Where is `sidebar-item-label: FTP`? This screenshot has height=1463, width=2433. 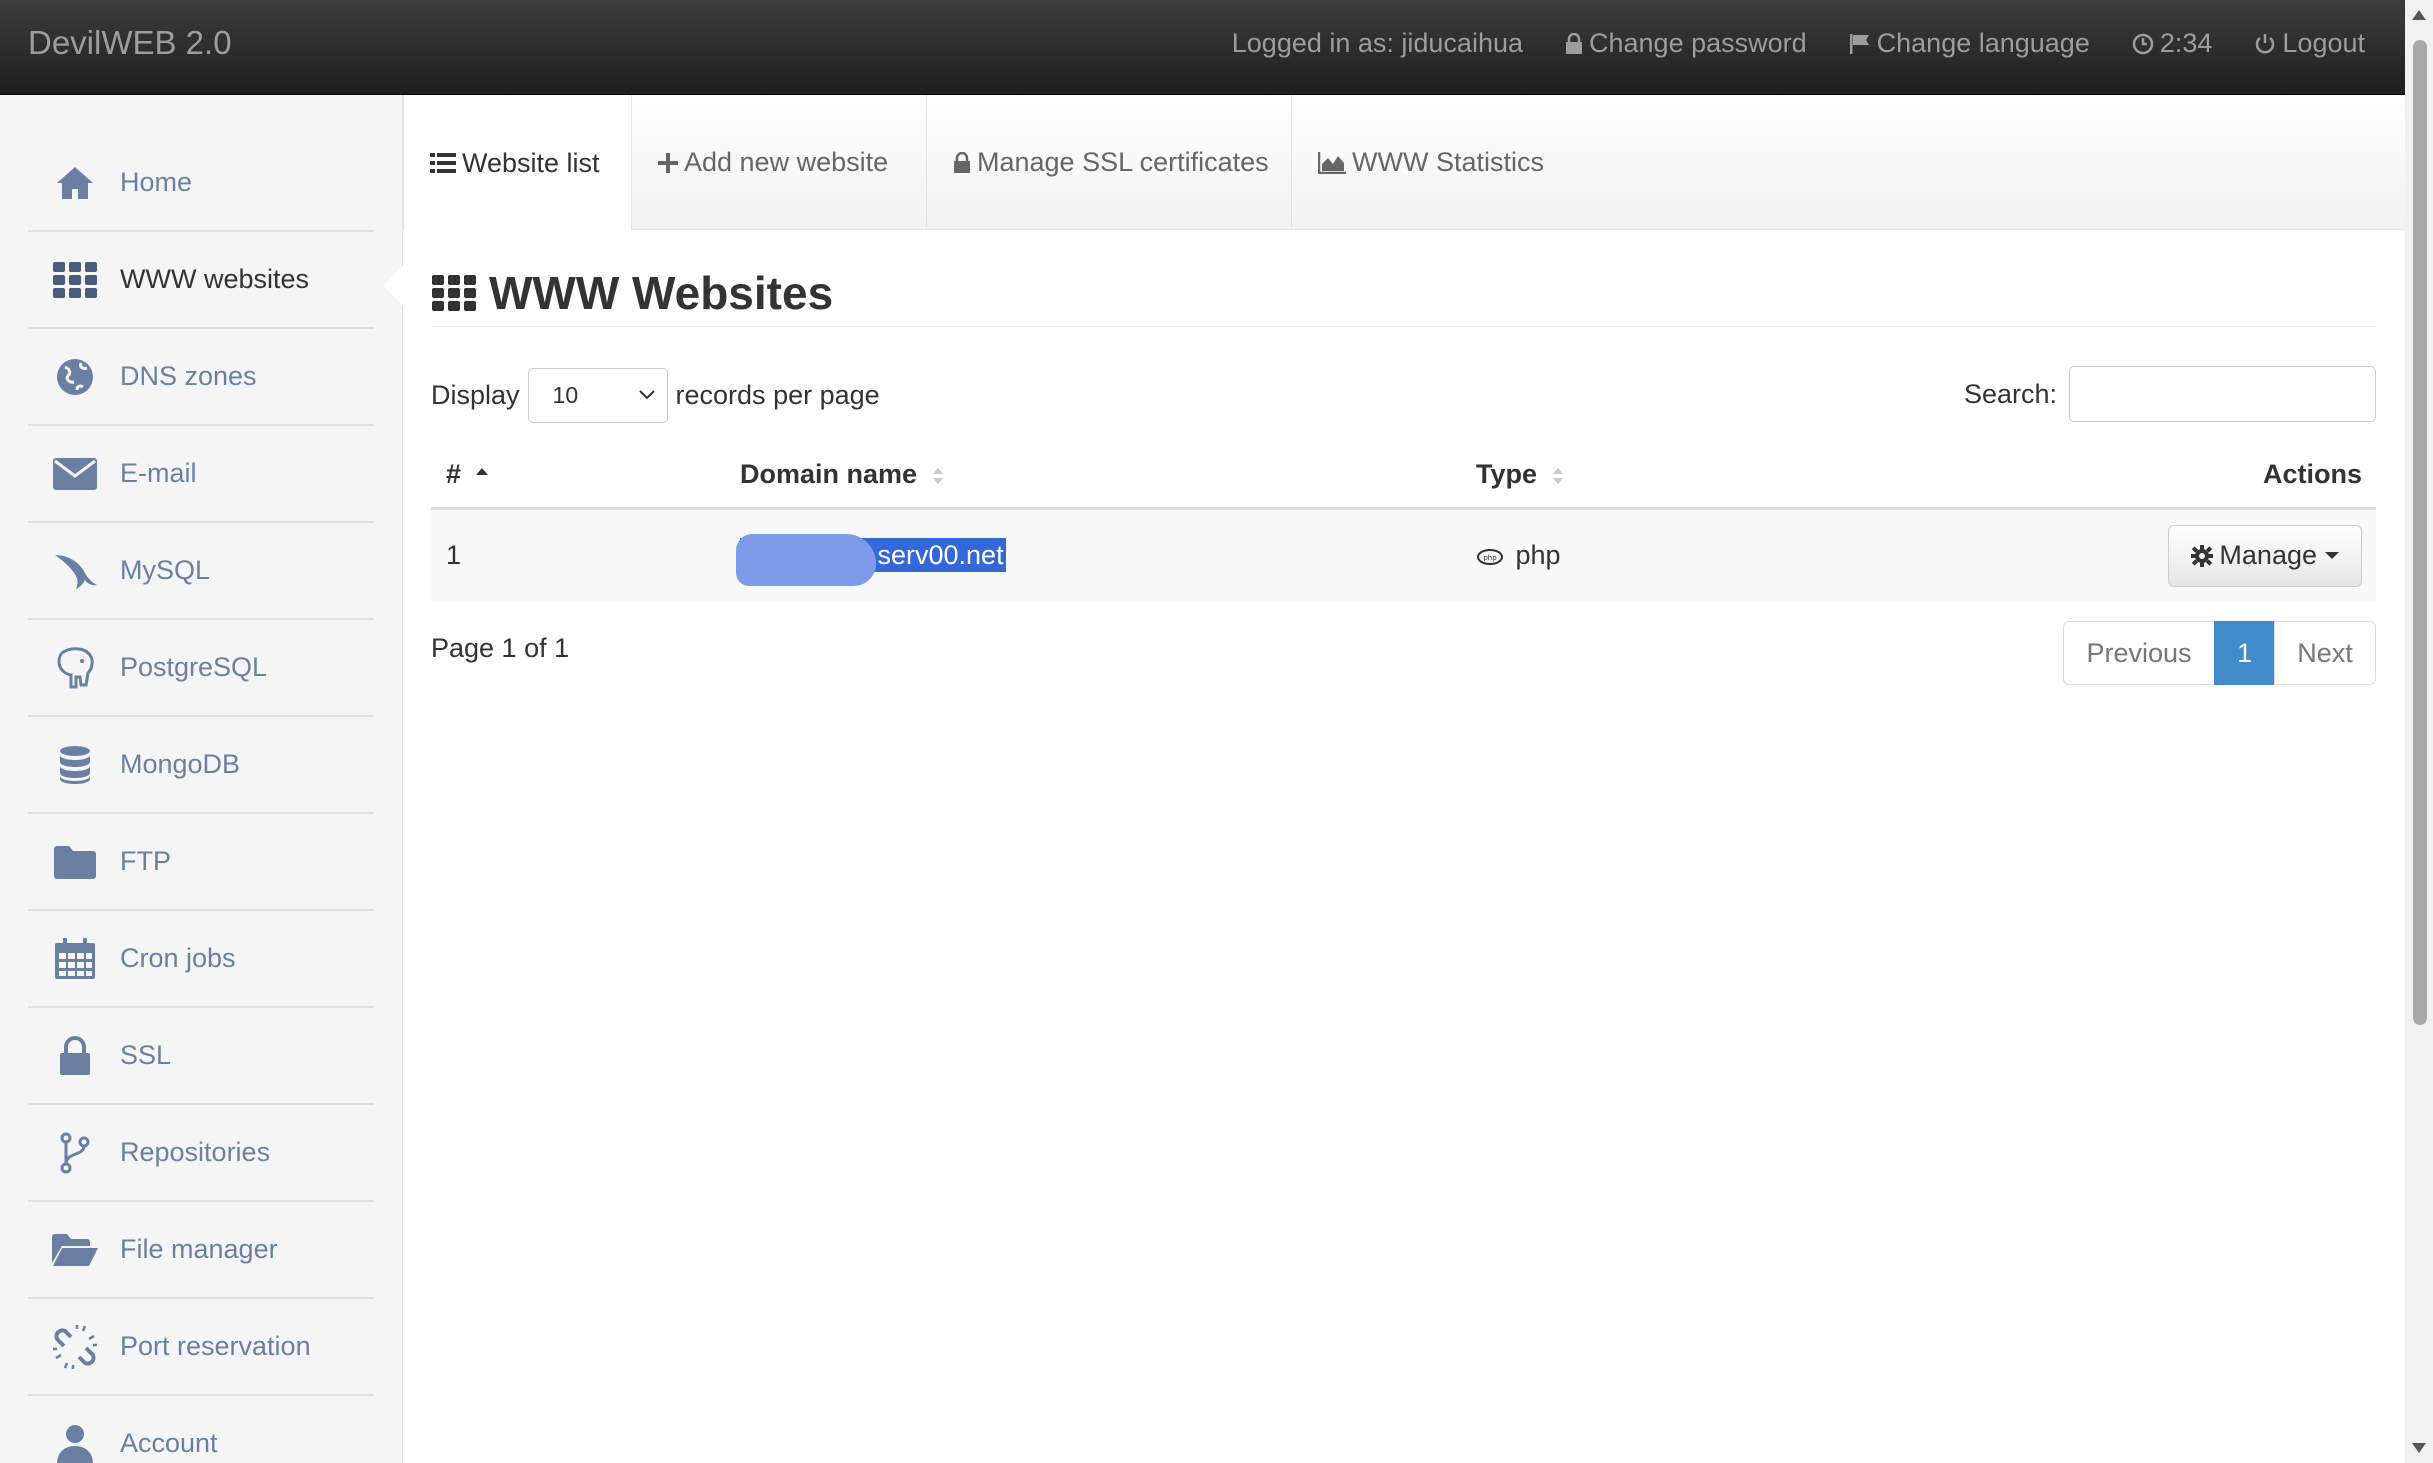 sidebar-item-label: FTP is located at coordinates (145, 861).